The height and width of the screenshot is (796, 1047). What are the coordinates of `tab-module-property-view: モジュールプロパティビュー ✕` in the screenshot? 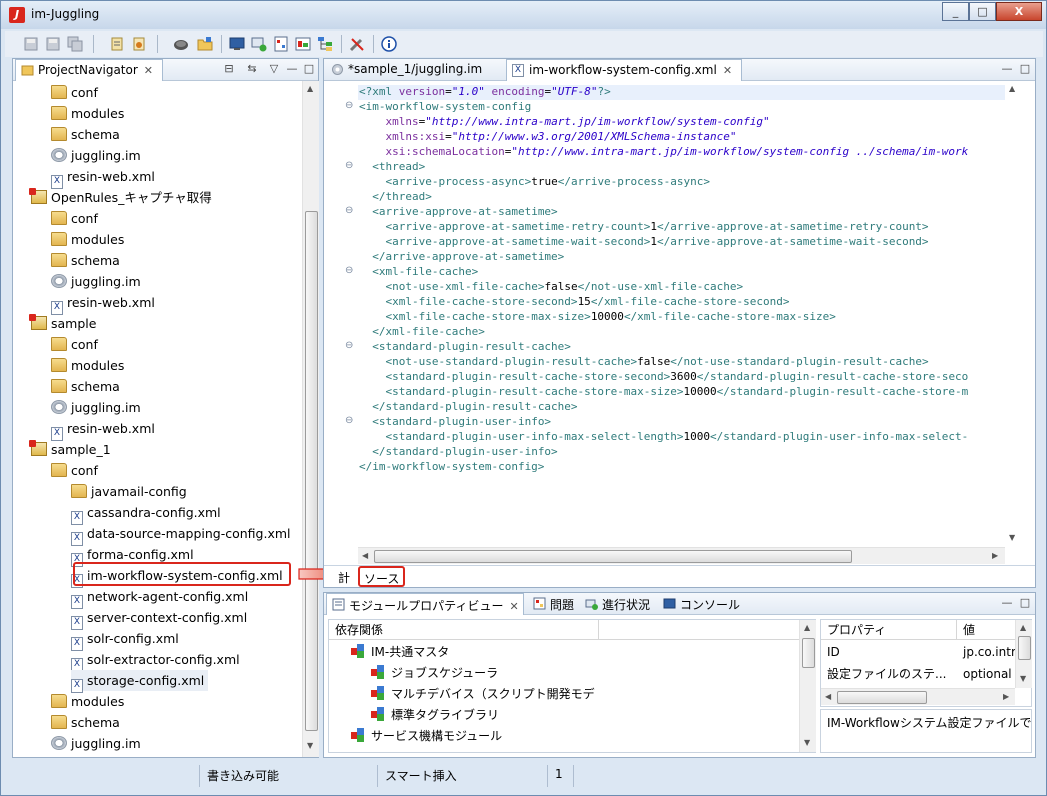 It's located at (425, 604).